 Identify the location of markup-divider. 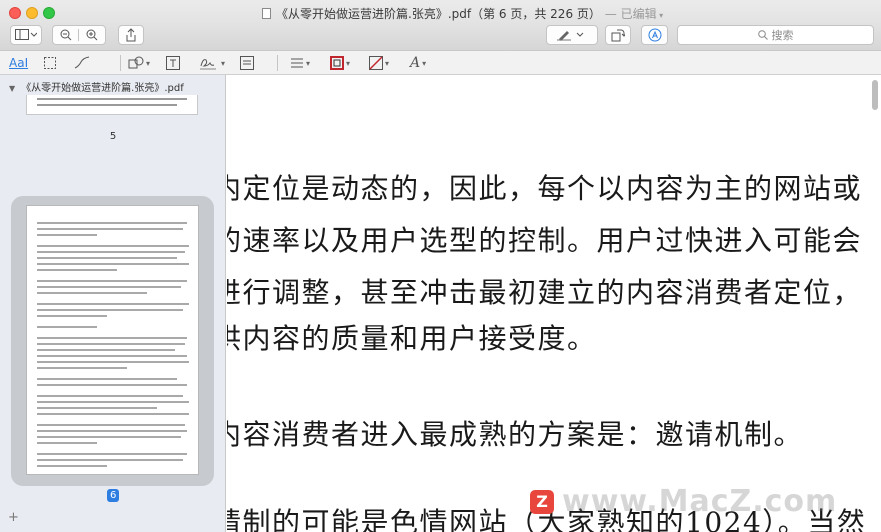
(120, 63).